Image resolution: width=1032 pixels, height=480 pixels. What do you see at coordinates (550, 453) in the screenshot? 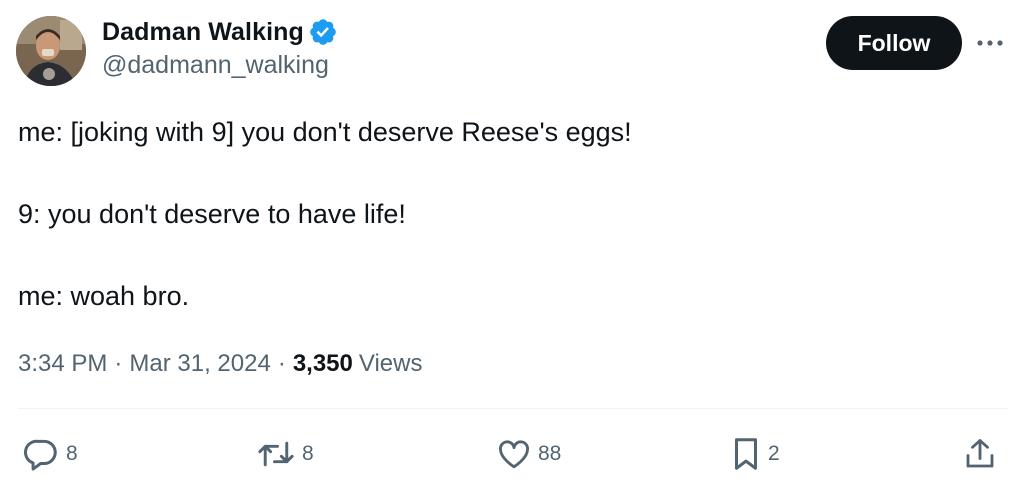
I see `like-count: 88` at bounding box center [550, 453].